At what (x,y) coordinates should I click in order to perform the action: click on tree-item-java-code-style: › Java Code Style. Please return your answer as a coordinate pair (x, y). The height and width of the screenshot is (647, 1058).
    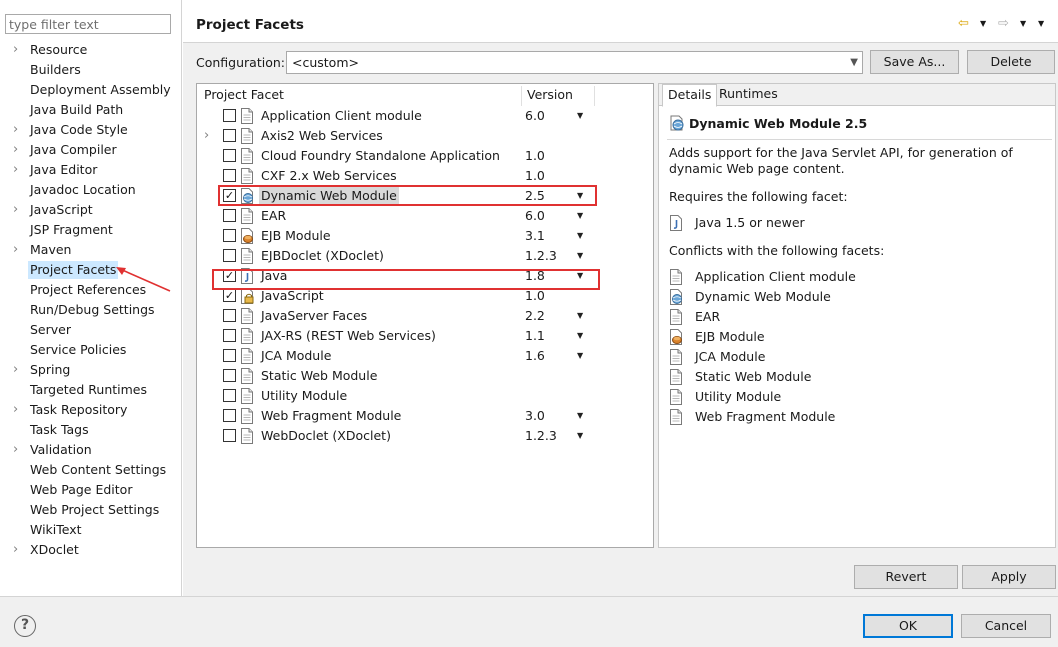
    Looking at the image, I should click on (91, 130).